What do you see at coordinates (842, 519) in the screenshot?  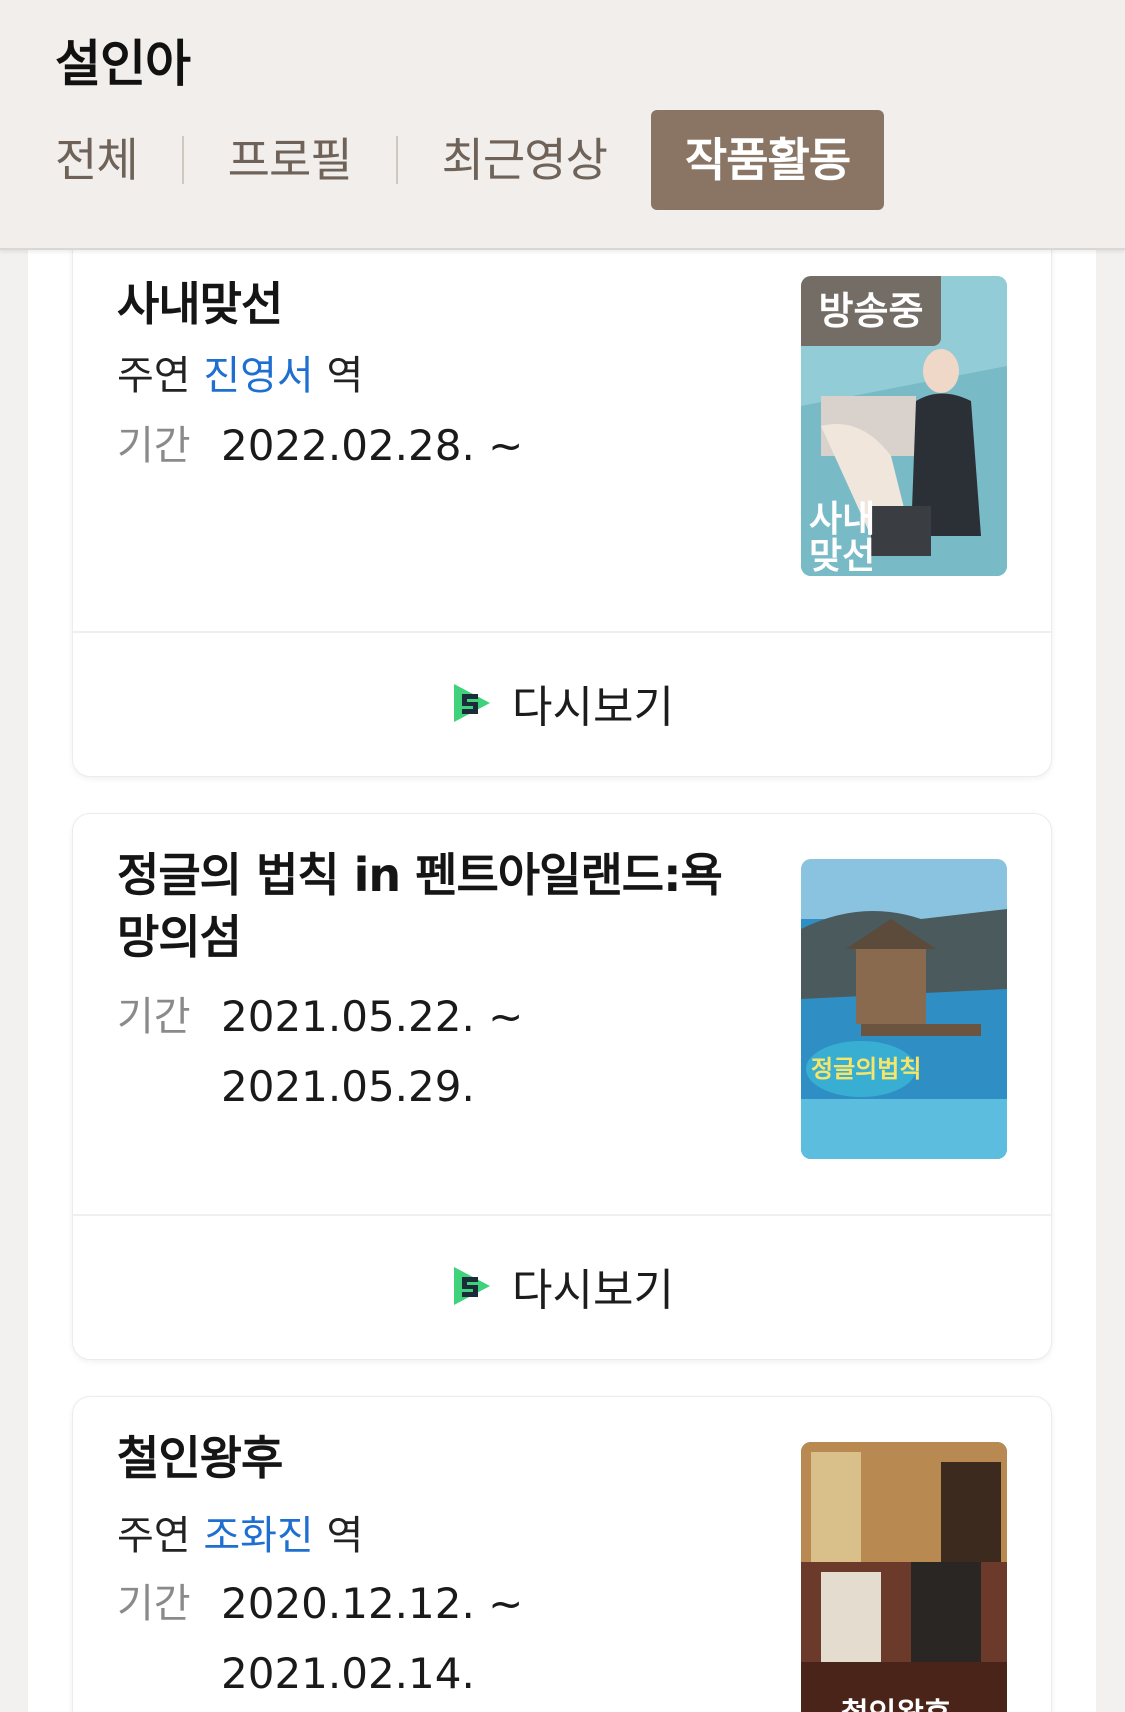 I see `svg-text: 사내` at bounding box center [842, 519].